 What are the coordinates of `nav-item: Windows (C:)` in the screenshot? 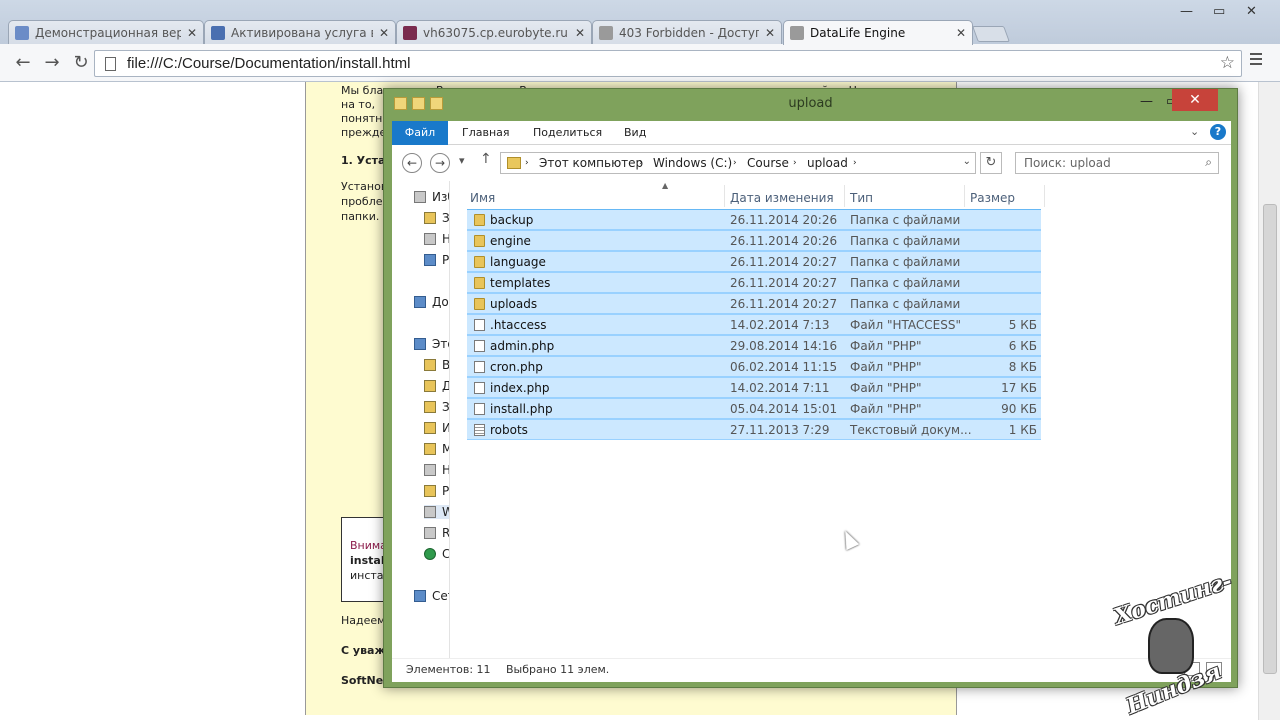 It's located at (436, 512).